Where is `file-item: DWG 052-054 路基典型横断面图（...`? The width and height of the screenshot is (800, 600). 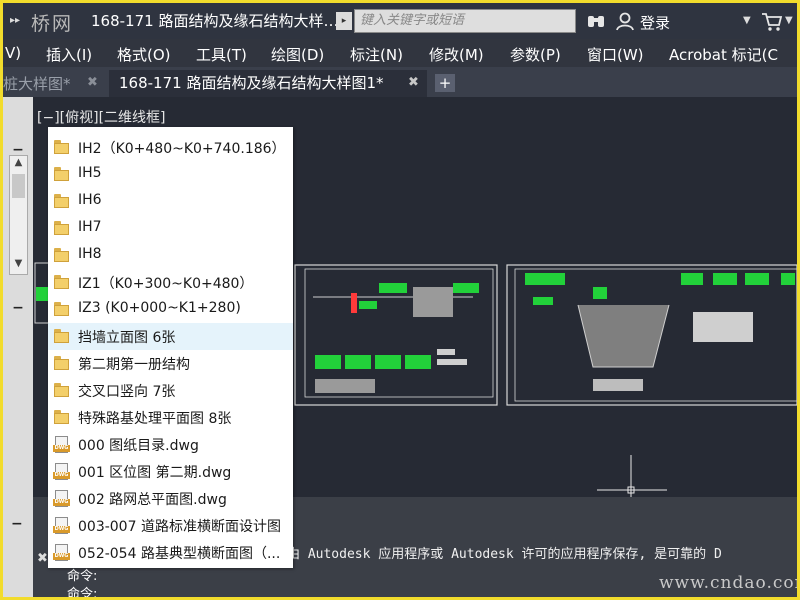 file-item: DWG 052-054 路基典型横断面图（... is located at coordinates (170, 552).